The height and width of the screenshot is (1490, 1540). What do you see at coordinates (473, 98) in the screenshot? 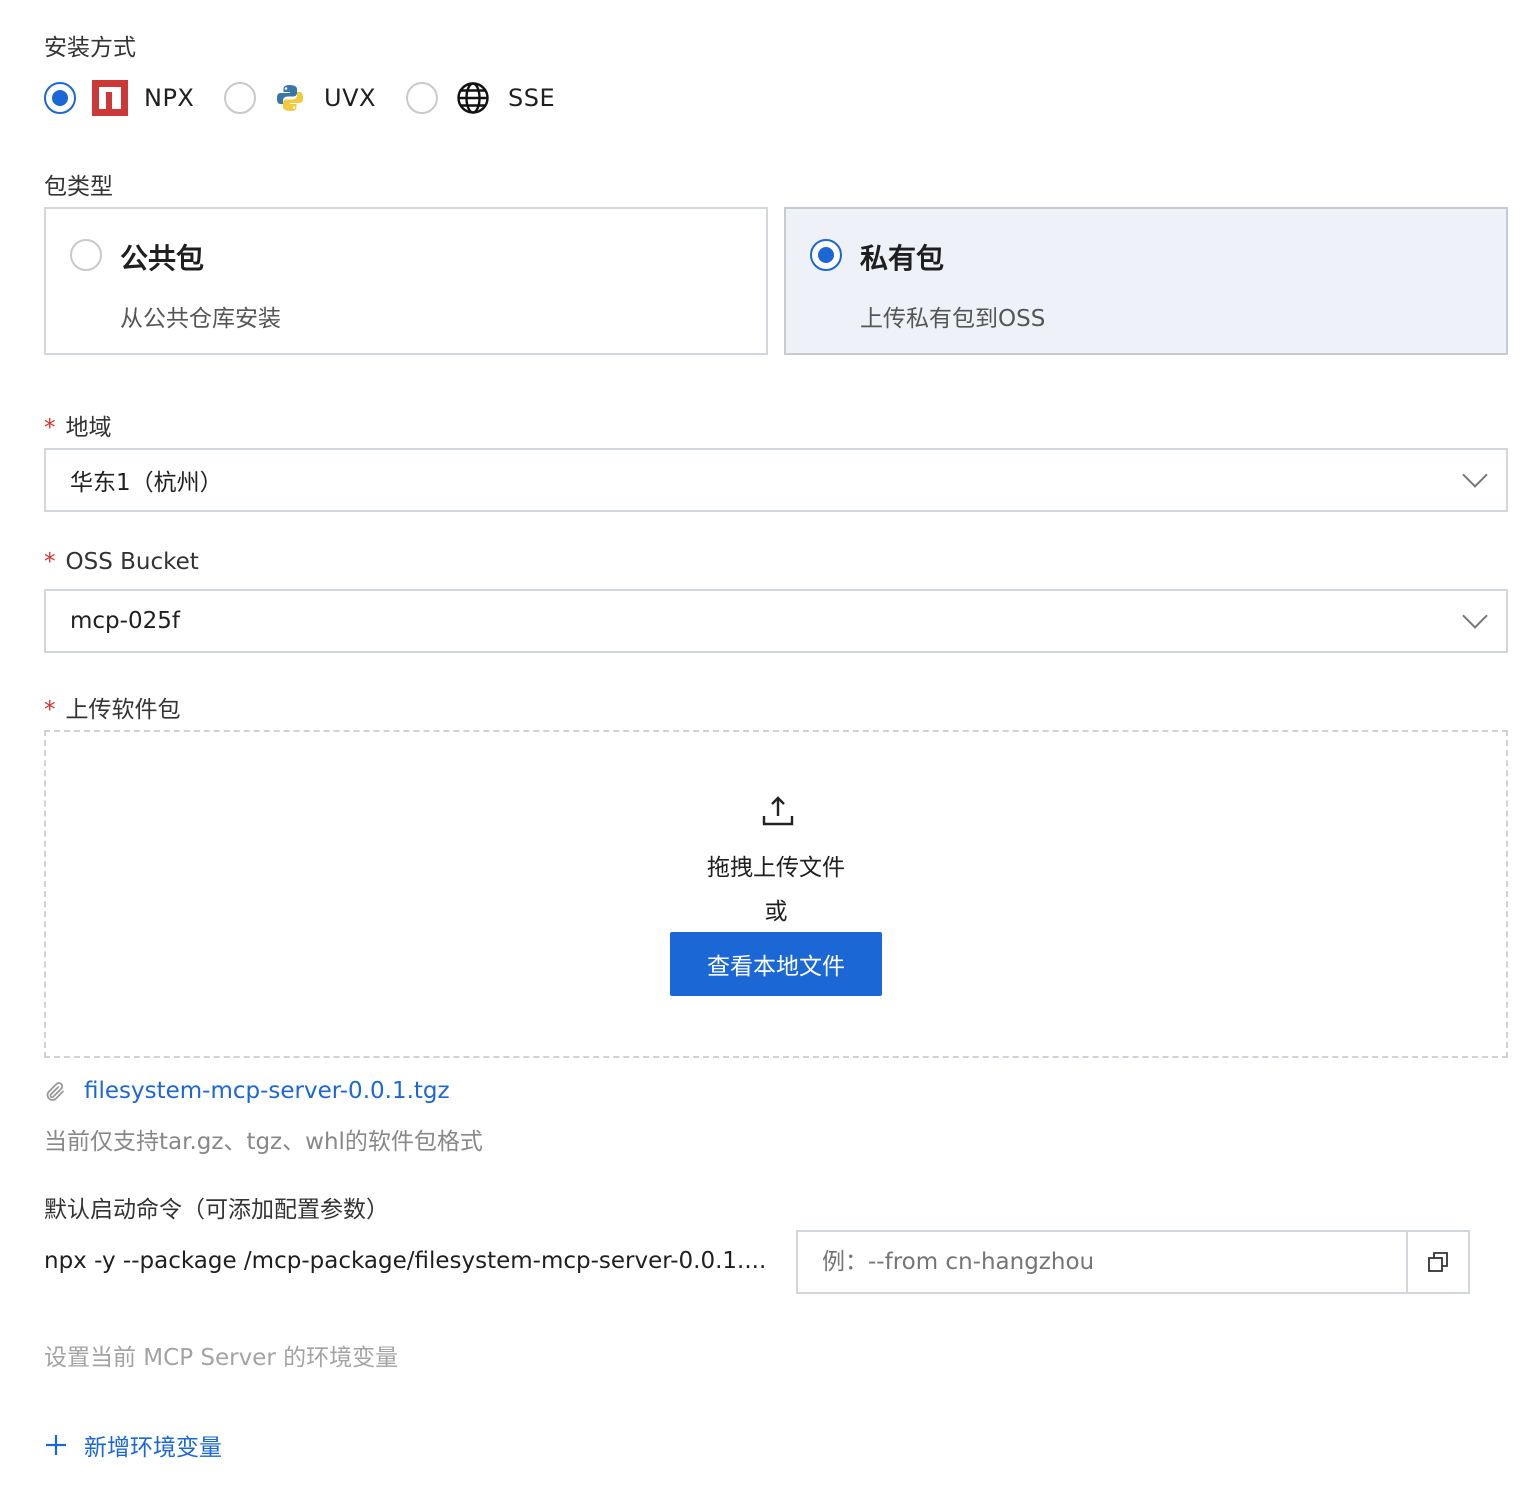
I see `globe-icon` at bounding box center [473, 98].